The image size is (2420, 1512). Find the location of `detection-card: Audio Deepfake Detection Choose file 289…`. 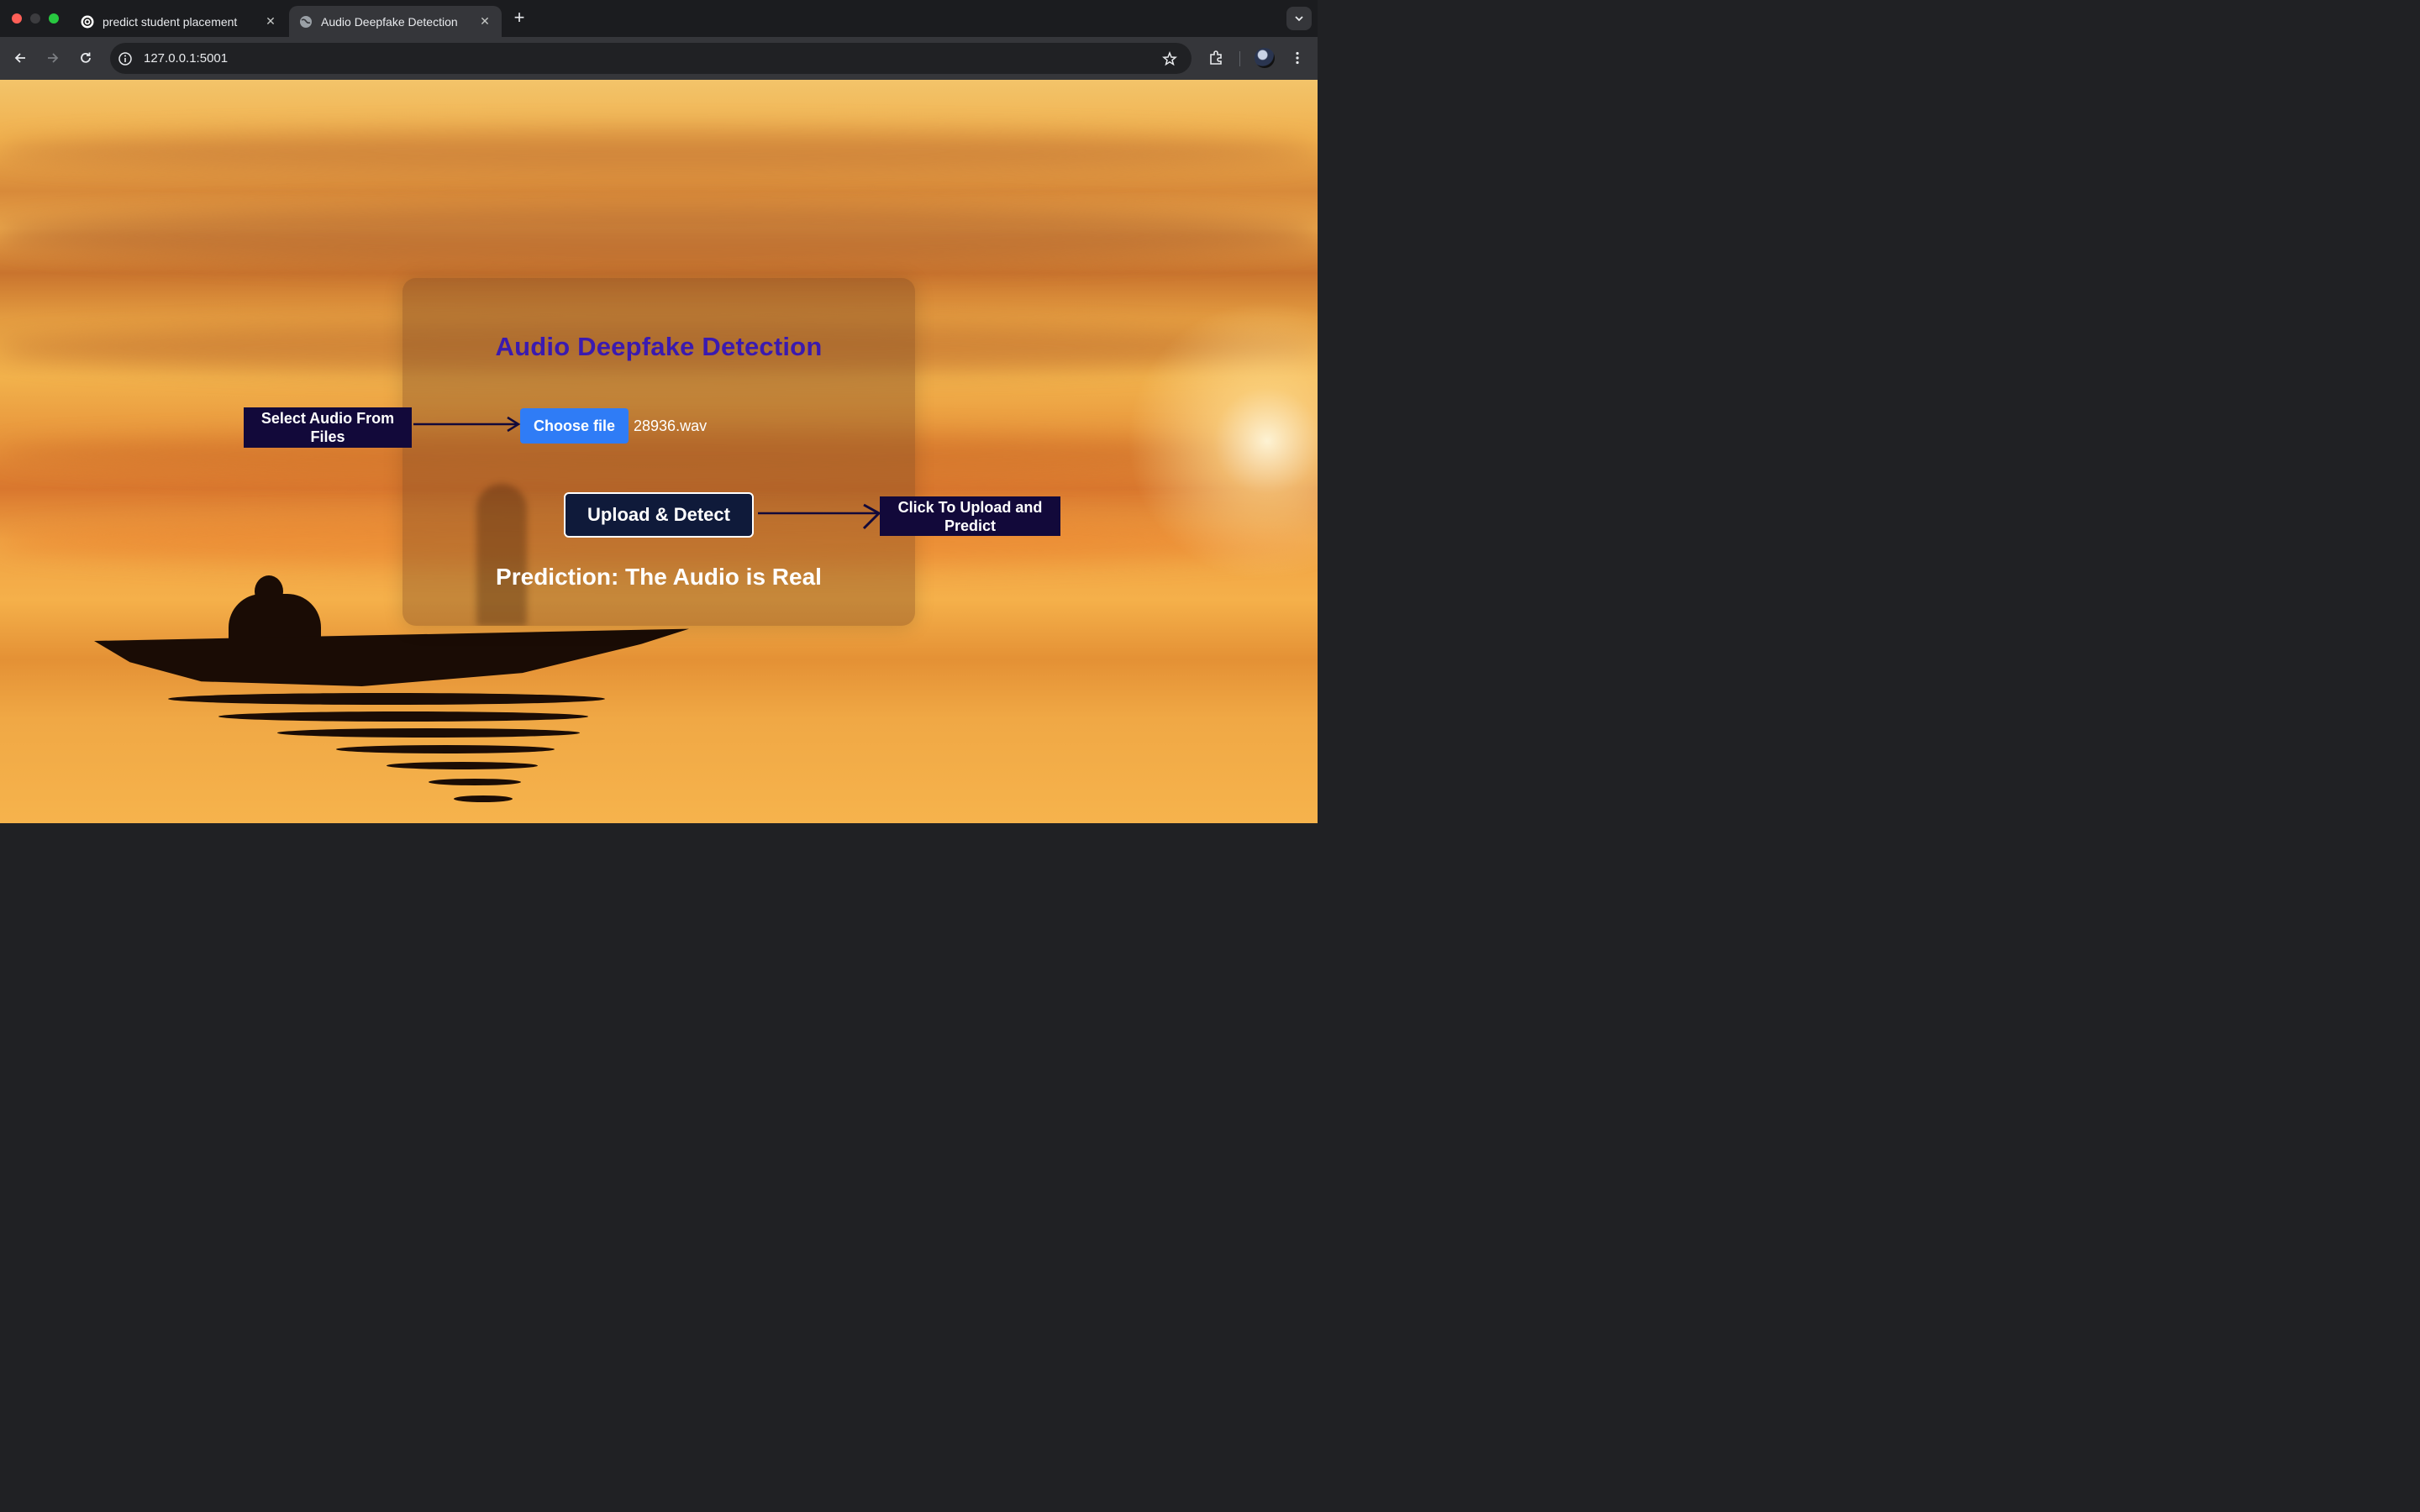

detection-card: Audio Deepfake Detection Choose file 289… is located at coordinates (658, 452).